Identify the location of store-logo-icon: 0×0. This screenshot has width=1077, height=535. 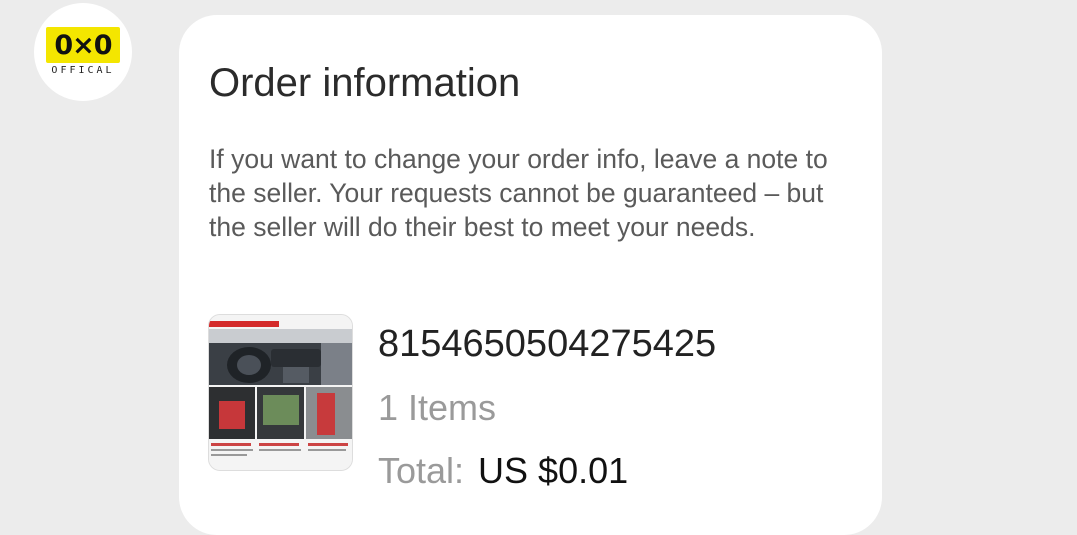
(83, 45).